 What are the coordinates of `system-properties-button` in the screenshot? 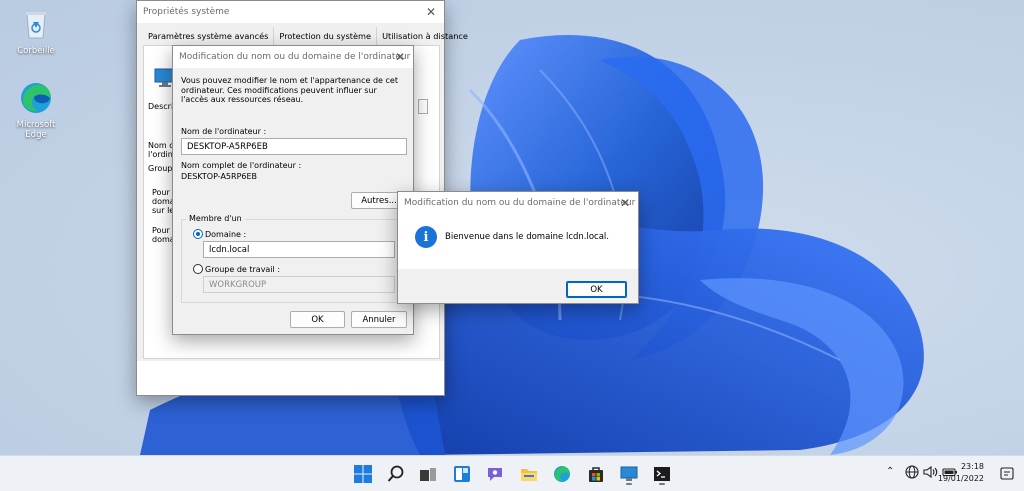 It's located at (629, 474).